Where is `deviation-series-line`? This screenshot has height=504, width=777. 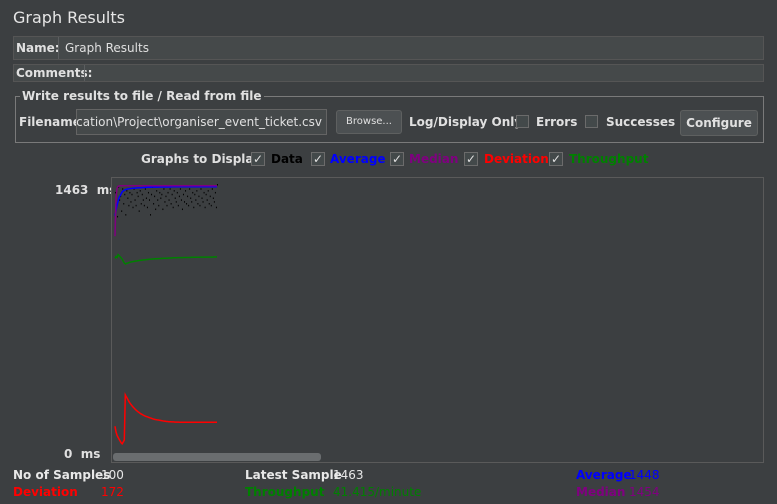
deviation-series-line is located at coordinates (165, 418).